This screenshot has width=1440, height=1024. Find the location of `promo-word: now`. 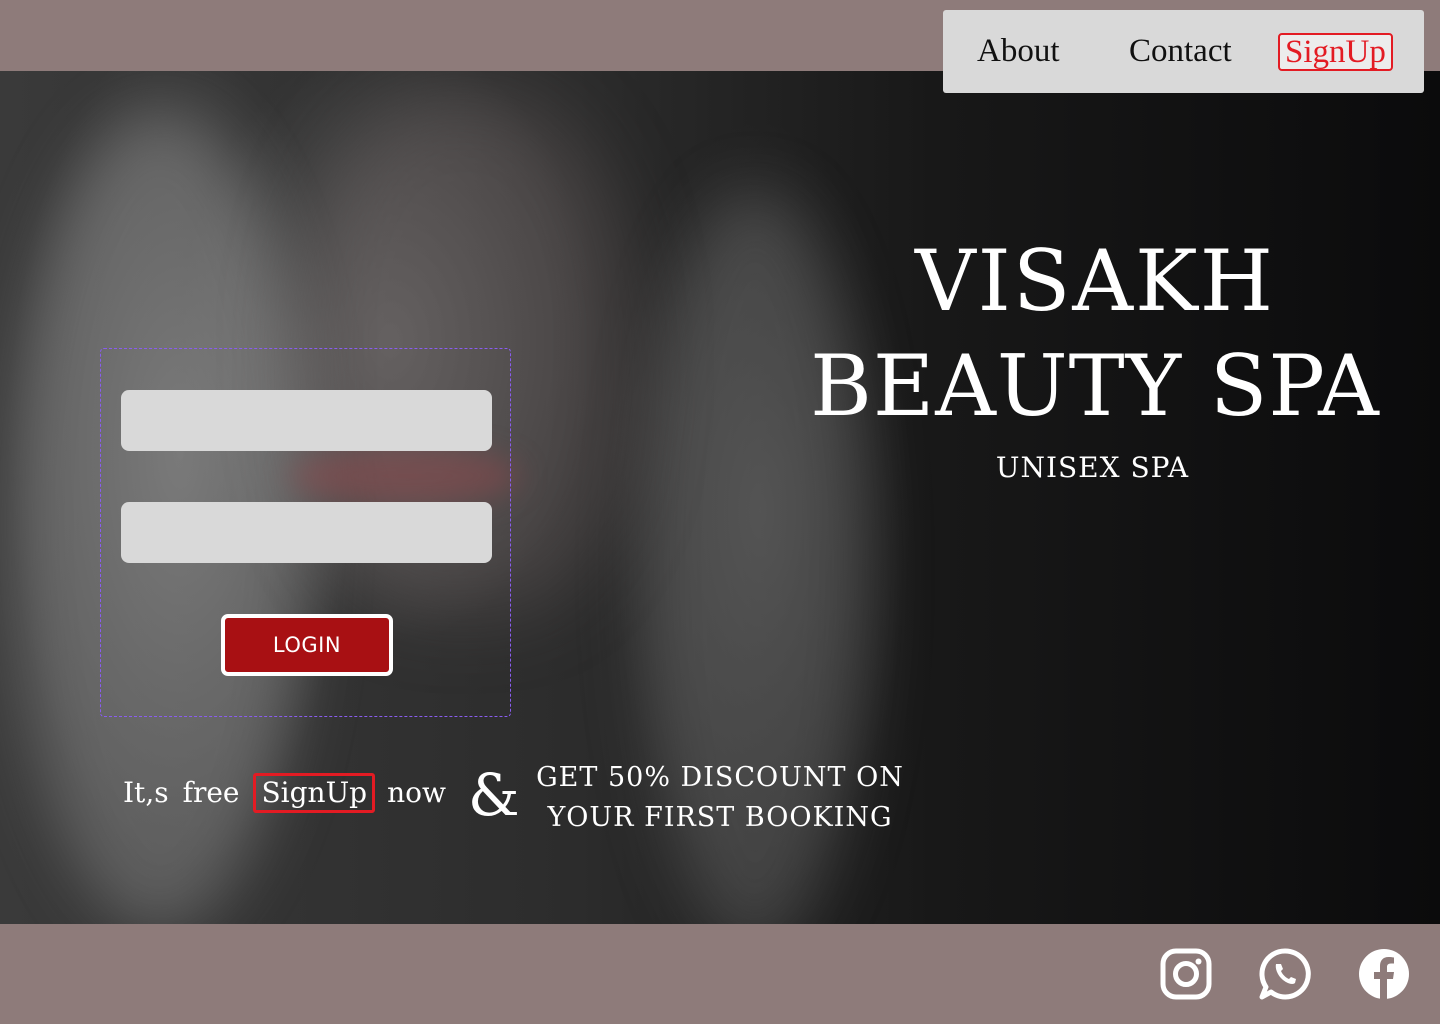

promo-word: now is located at coordinates (416, 792).